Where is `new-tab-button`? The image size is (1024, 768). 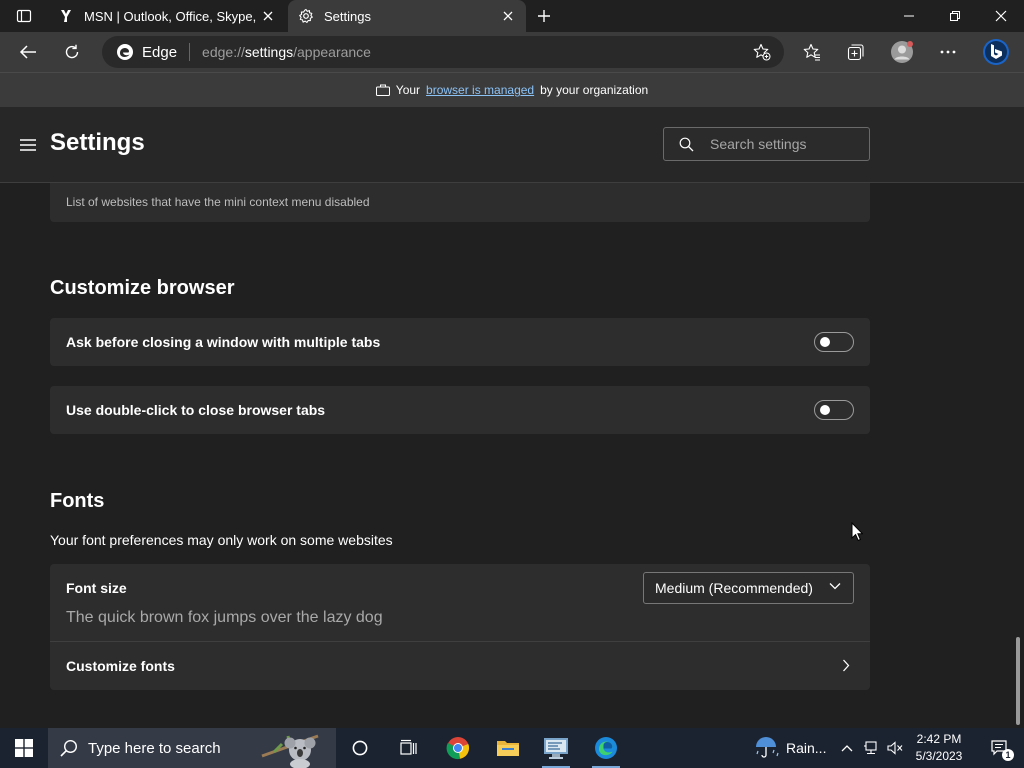 new-tab-button is located at coordinates (544, 16).